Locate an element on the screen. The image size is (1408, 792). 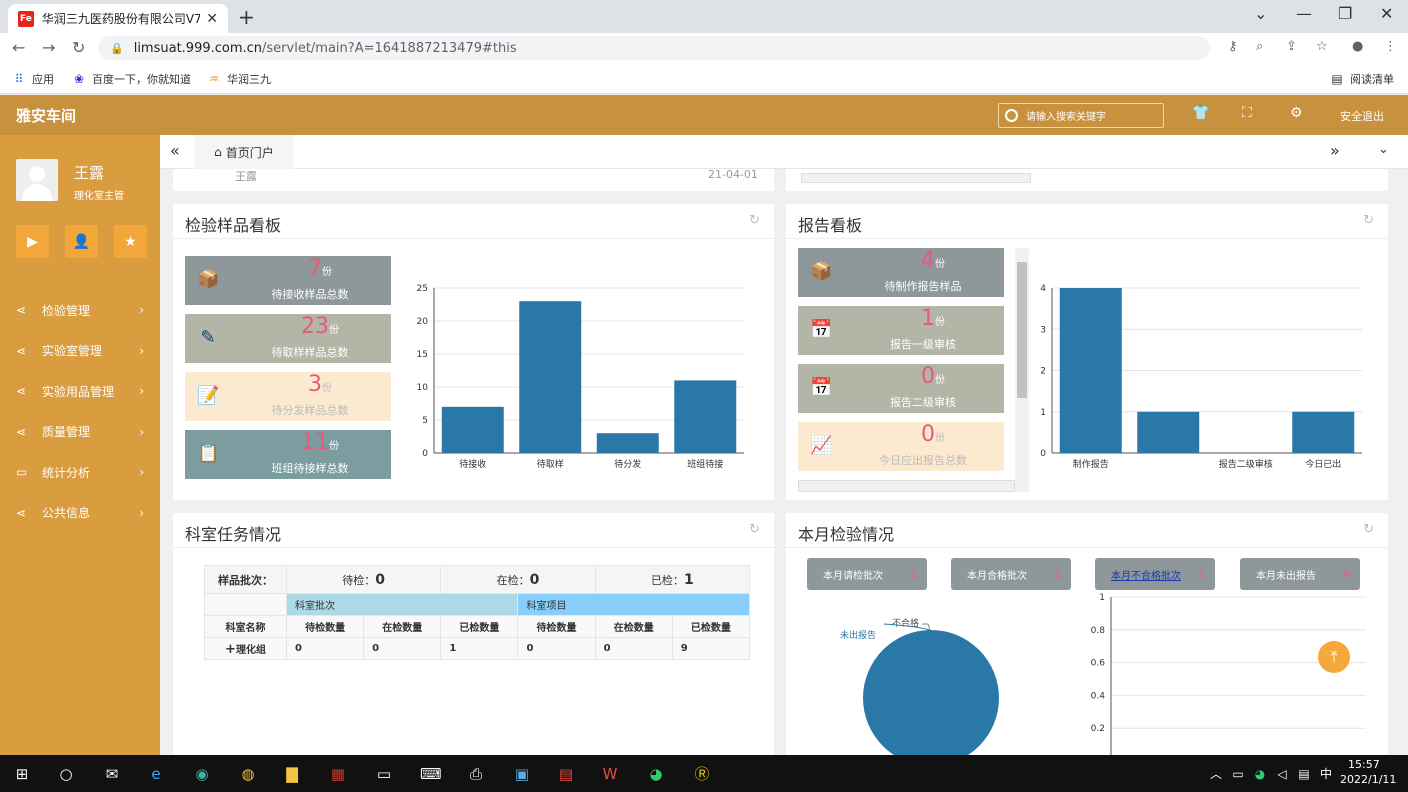
monthly-unreported-button: 本月未出报告 0 is located at coordinates (1300, 574).